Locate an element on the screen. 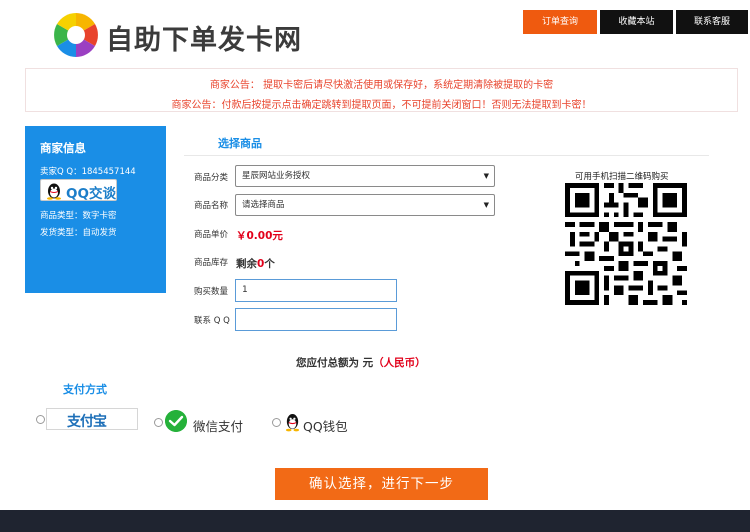  qq-wallet-icon is located at coordinates (292, 423).